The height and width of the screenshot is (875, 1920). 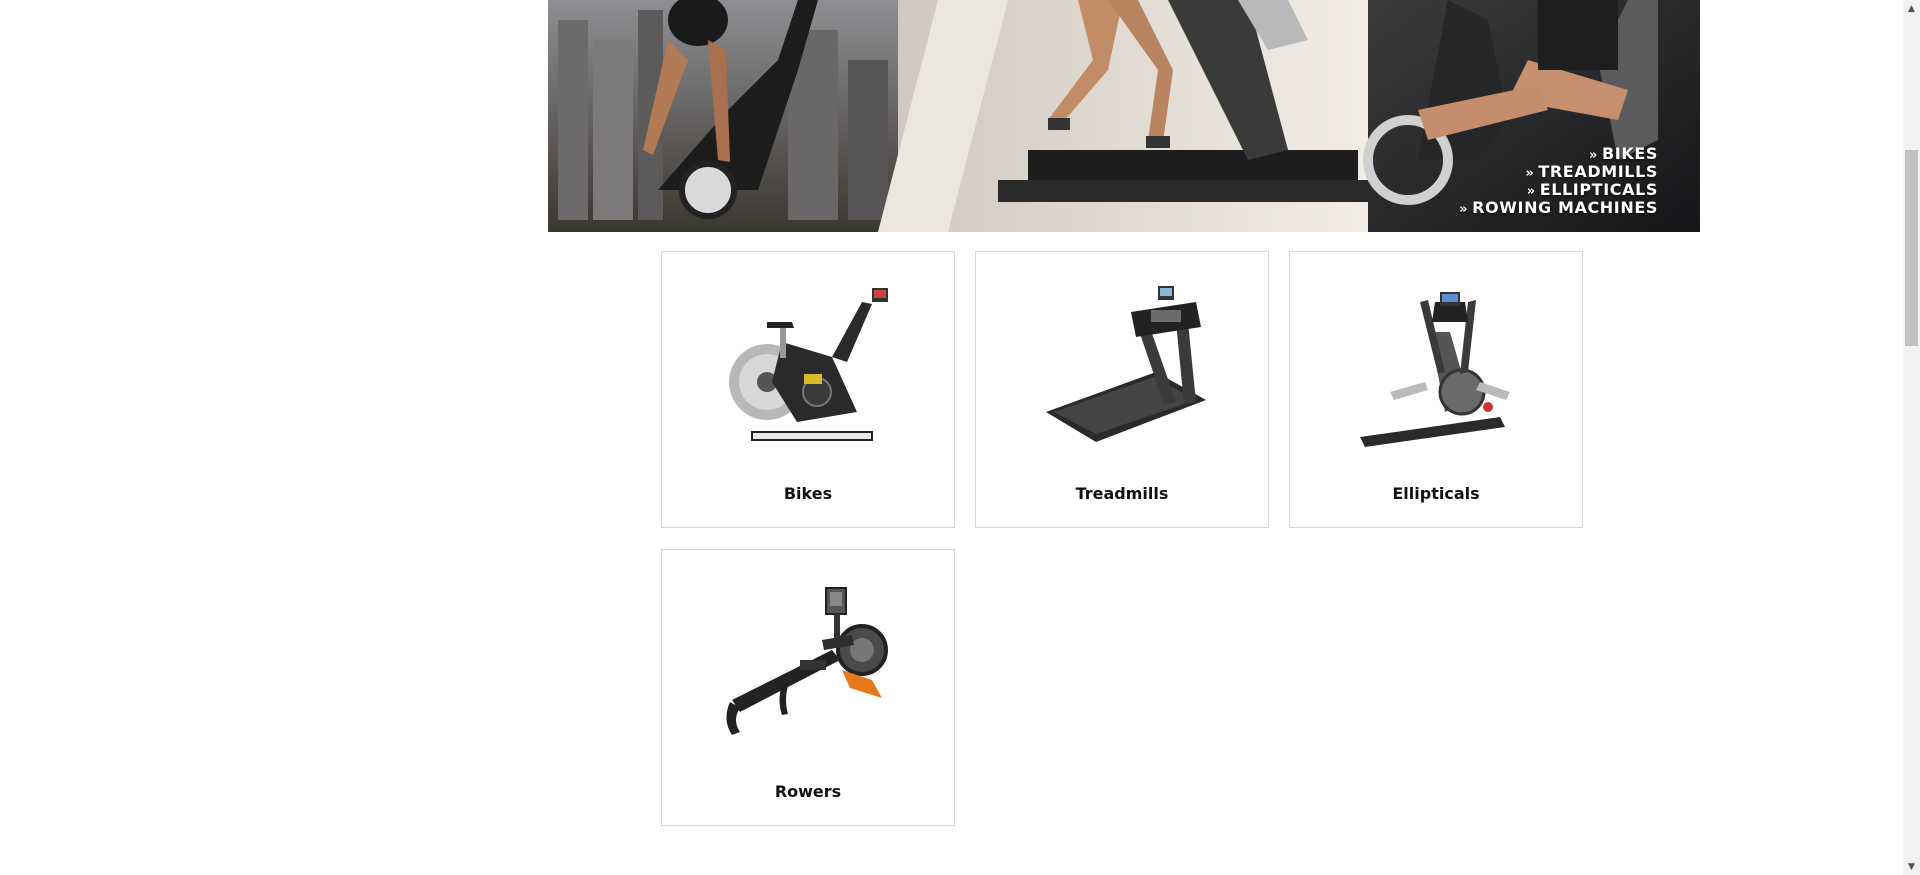 I want to click on category-card-bikes: Bikes, so click(x=808, y=389).